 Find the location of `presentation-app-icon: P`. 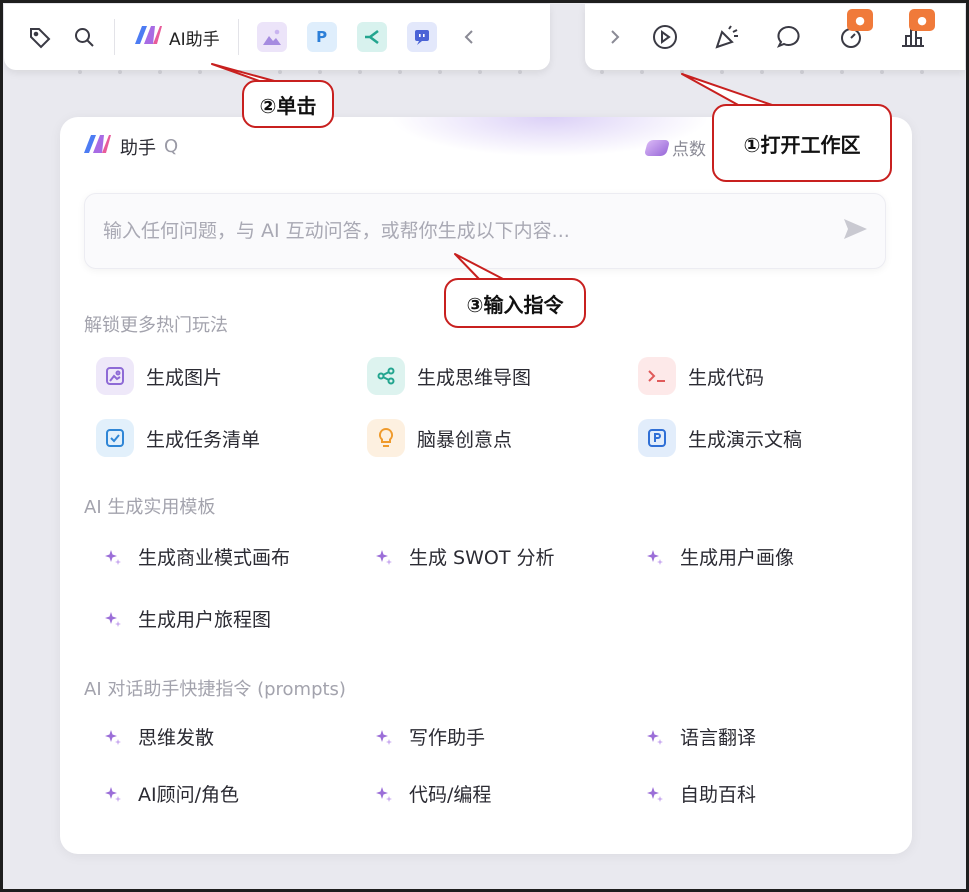

presentation-app-icon: P is located at coordinates (321, 37).